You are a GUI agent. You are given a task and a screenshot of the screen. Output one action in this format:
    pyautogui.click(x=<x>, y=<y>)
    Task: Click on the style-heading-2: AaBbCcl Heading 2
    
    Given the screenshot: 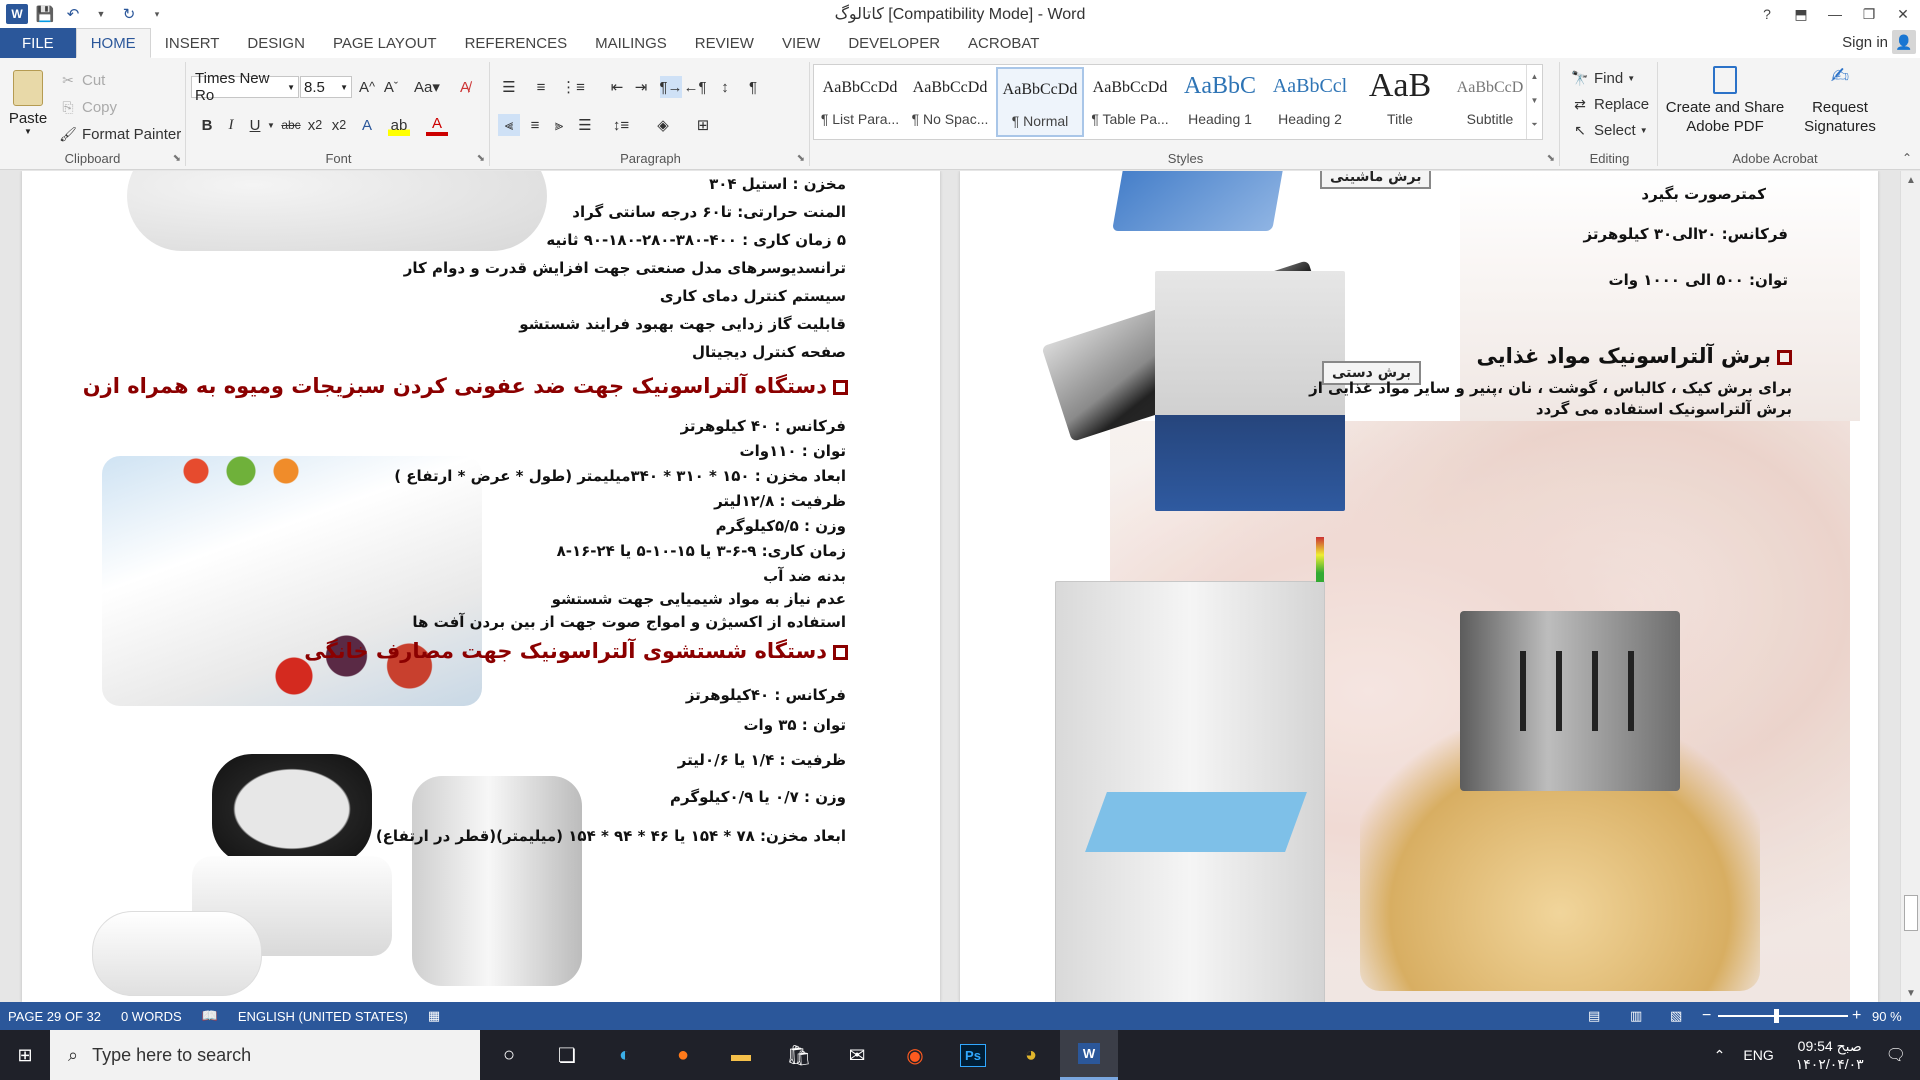 What is the action you would take?
    pyautogui.click(x=1310, y=102)
    